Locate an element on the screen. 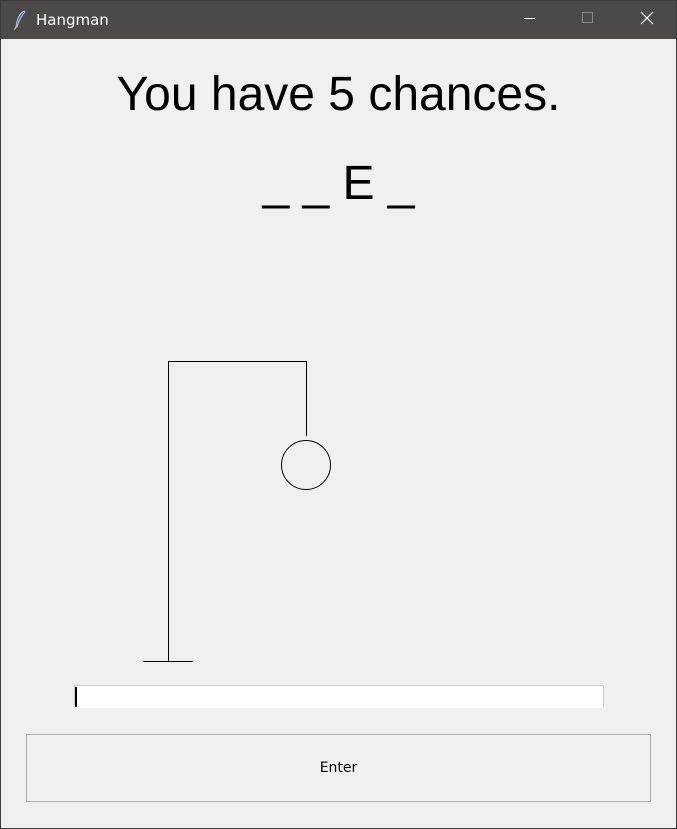 Image resolution: width=677 pixels, height=829 pixels. enter-button: Enter is located at coordinates (338, 768).